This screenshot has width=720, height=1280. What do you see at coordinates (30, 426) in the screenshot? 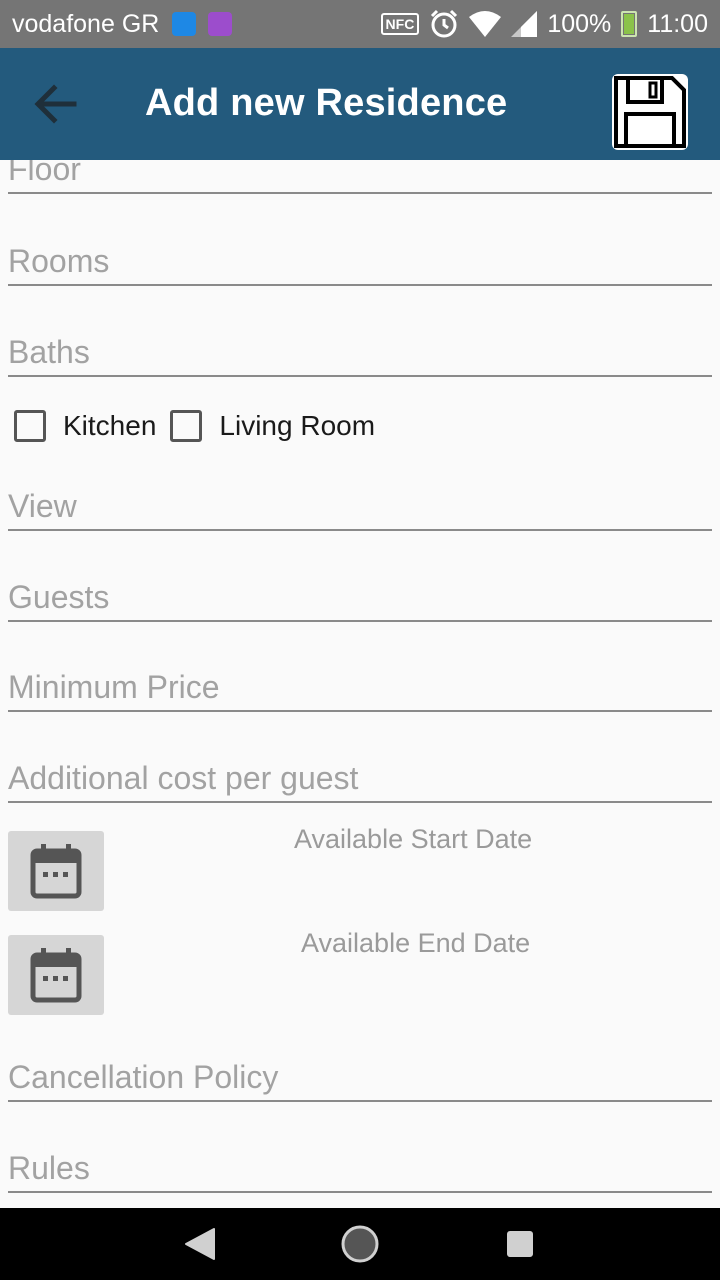
I see `kitchen-checkbox-box` at bounding box center [30, 426].